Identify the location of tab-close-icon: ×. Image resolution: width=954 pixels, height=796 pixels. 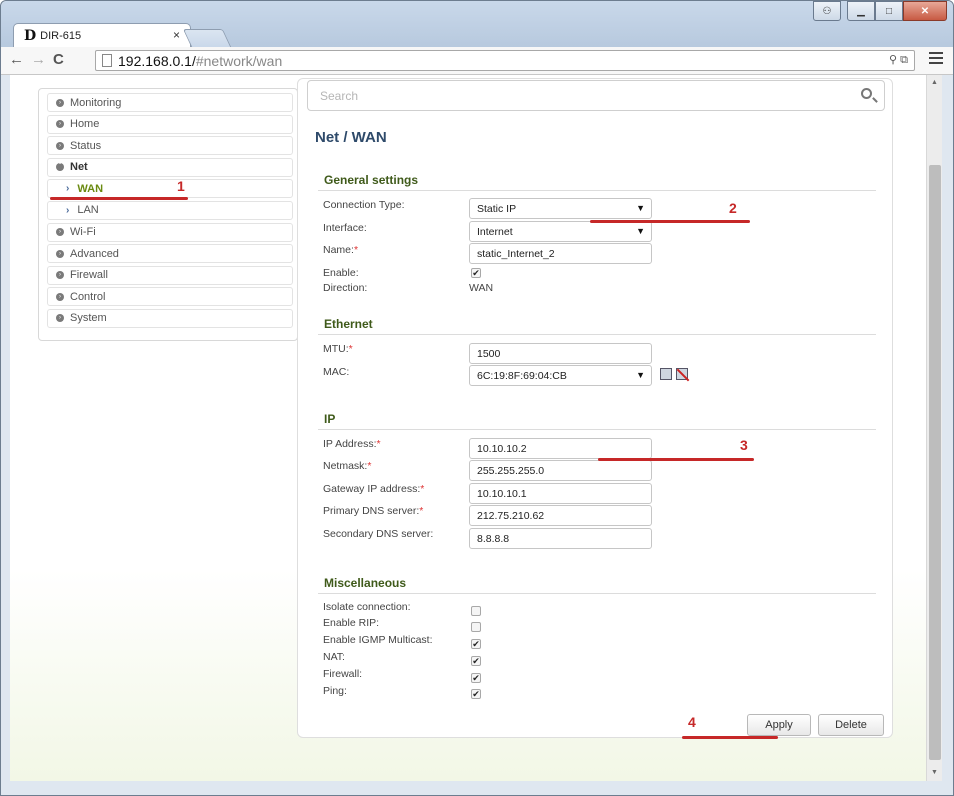
(176, 35).